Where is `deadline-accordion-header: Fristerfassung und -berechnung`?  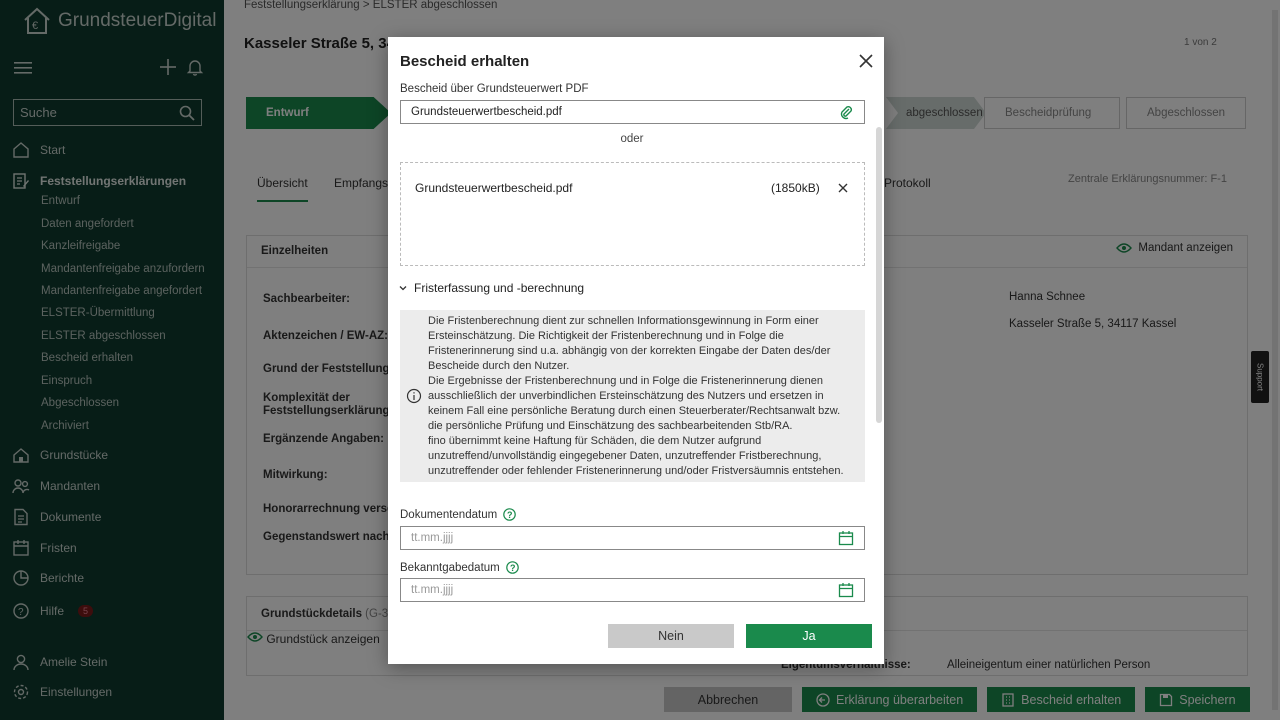 deadline-accordion-header: Fristerfassung und -berechnung is located at coordinates (491, 288).